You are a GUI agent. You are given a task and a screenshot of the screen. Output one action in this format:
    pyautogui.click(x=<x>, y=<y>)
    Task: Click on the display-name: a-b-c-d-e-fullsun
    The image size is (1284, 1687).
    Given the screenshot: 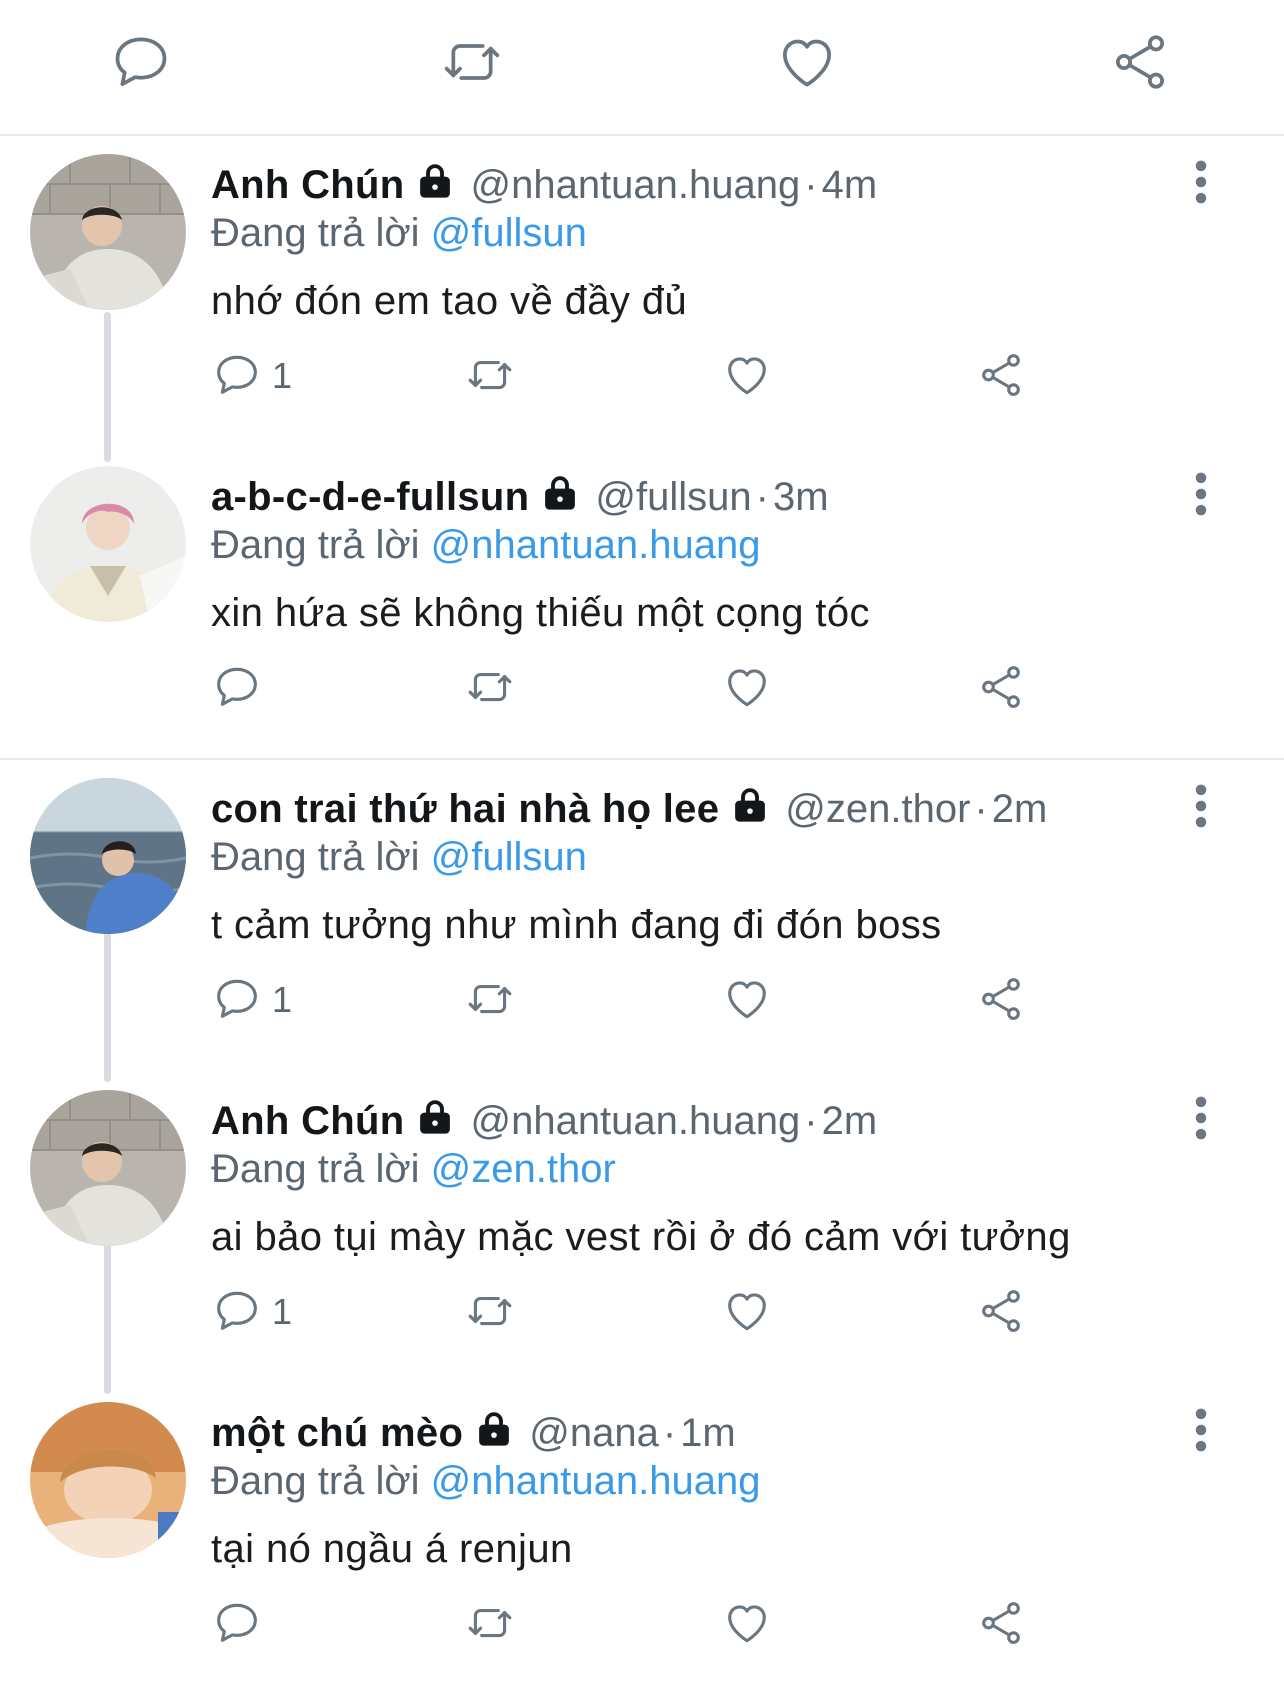 What is the action you would take?
    pyautogui.click(x=370, y=497)
    